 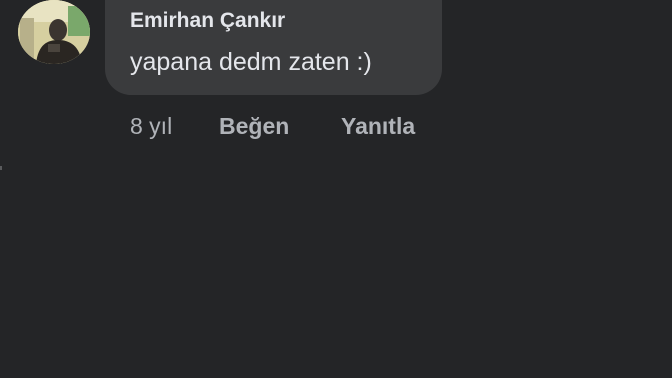 I want to click on comment-text: yapana dedm zaten :), so click(x=251, y=62).